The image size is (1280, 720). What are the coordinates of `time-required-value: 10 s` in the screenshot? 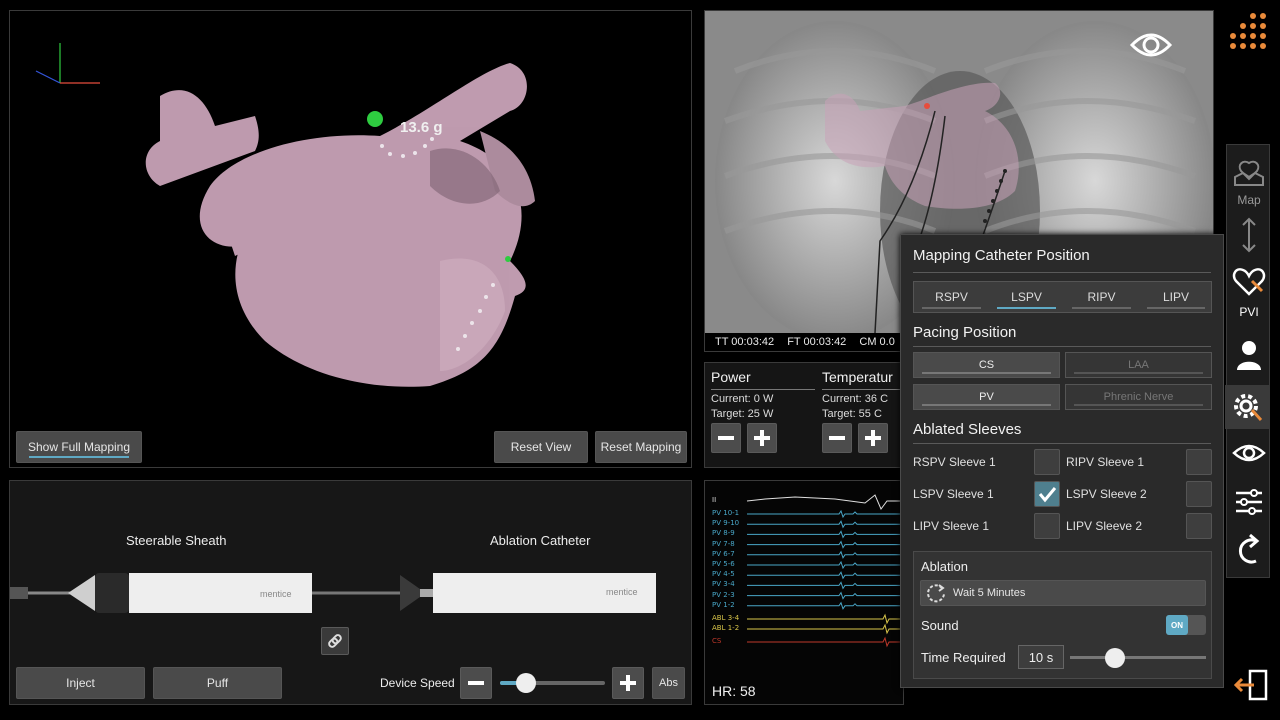 It's located at (1041, 657).